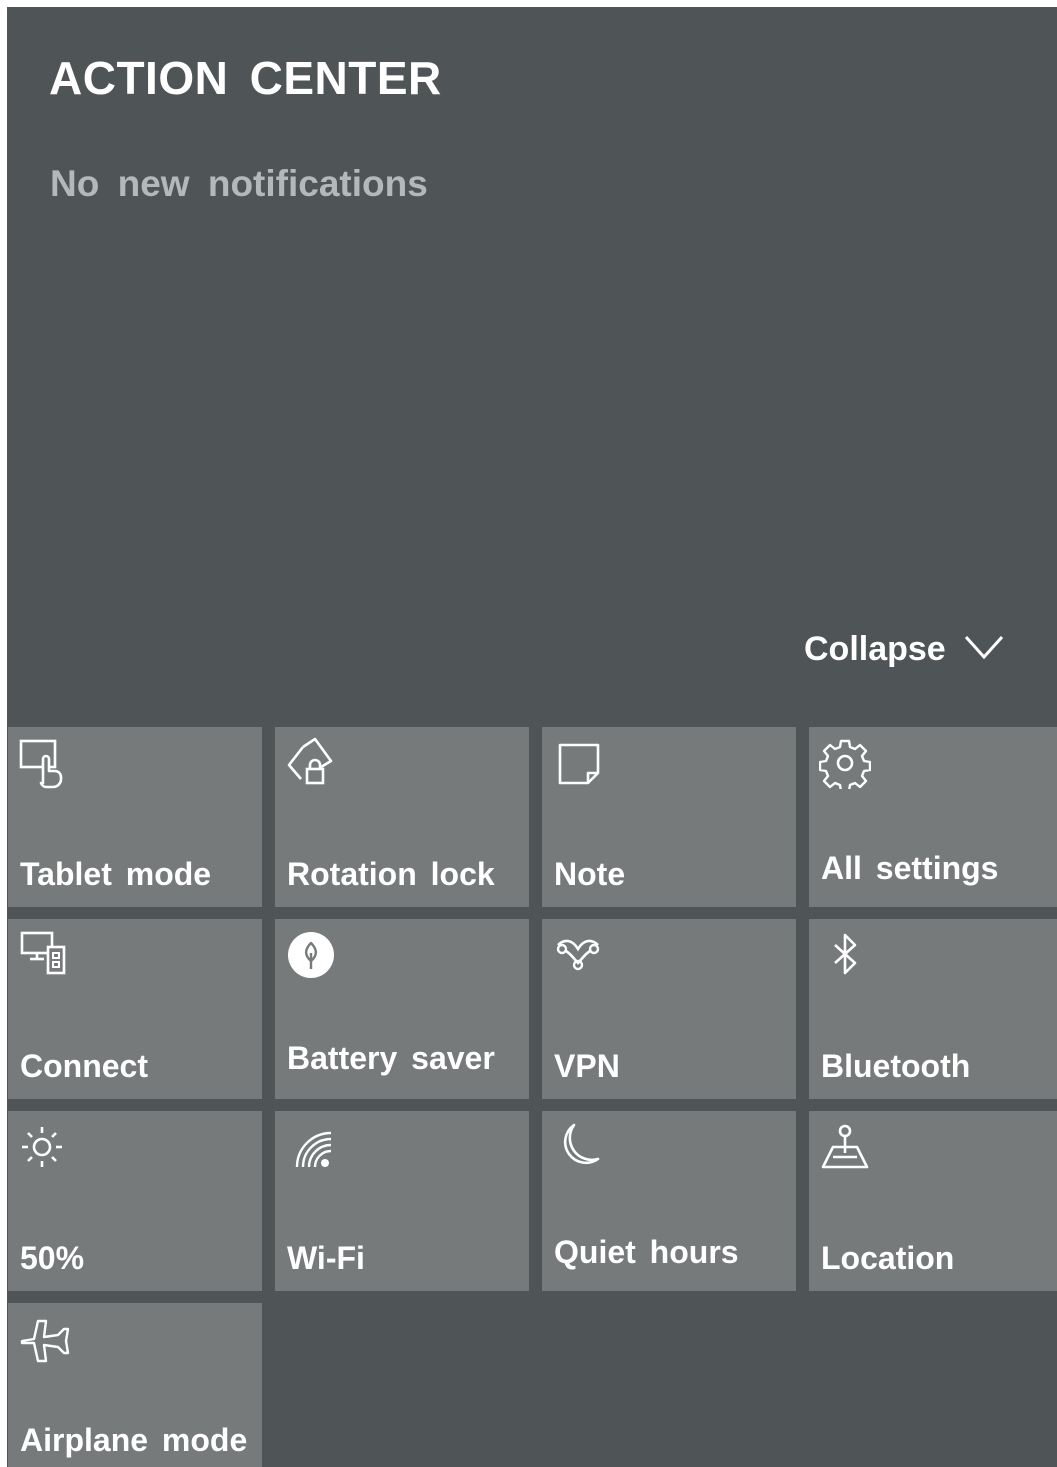 The width and height of the screenshot is (1057, 1467). I want to click on tile-rotation-lock: Rotation lock, so click(402, 817).